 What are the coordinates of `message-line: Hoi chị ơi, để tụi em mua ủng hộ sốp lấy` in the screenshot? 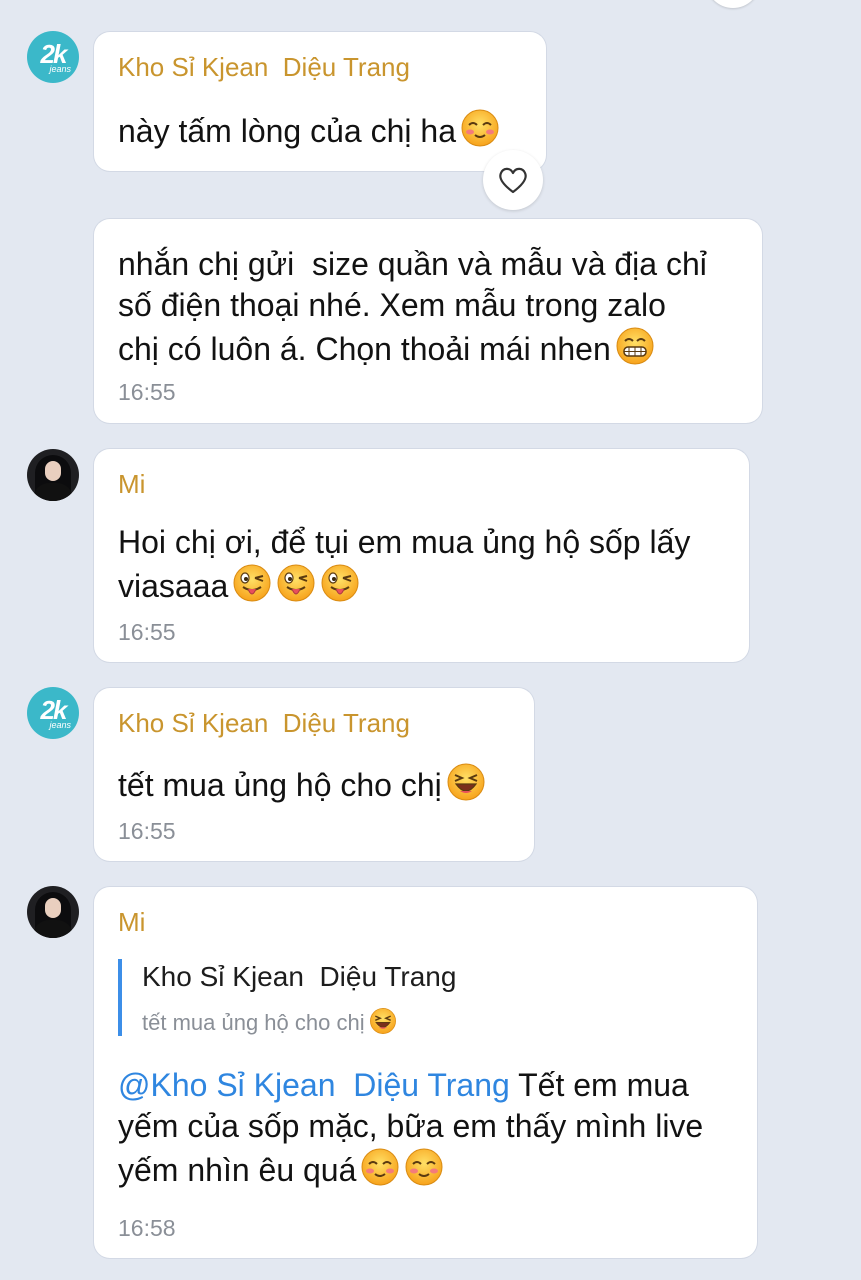 It's located at (404, 542).